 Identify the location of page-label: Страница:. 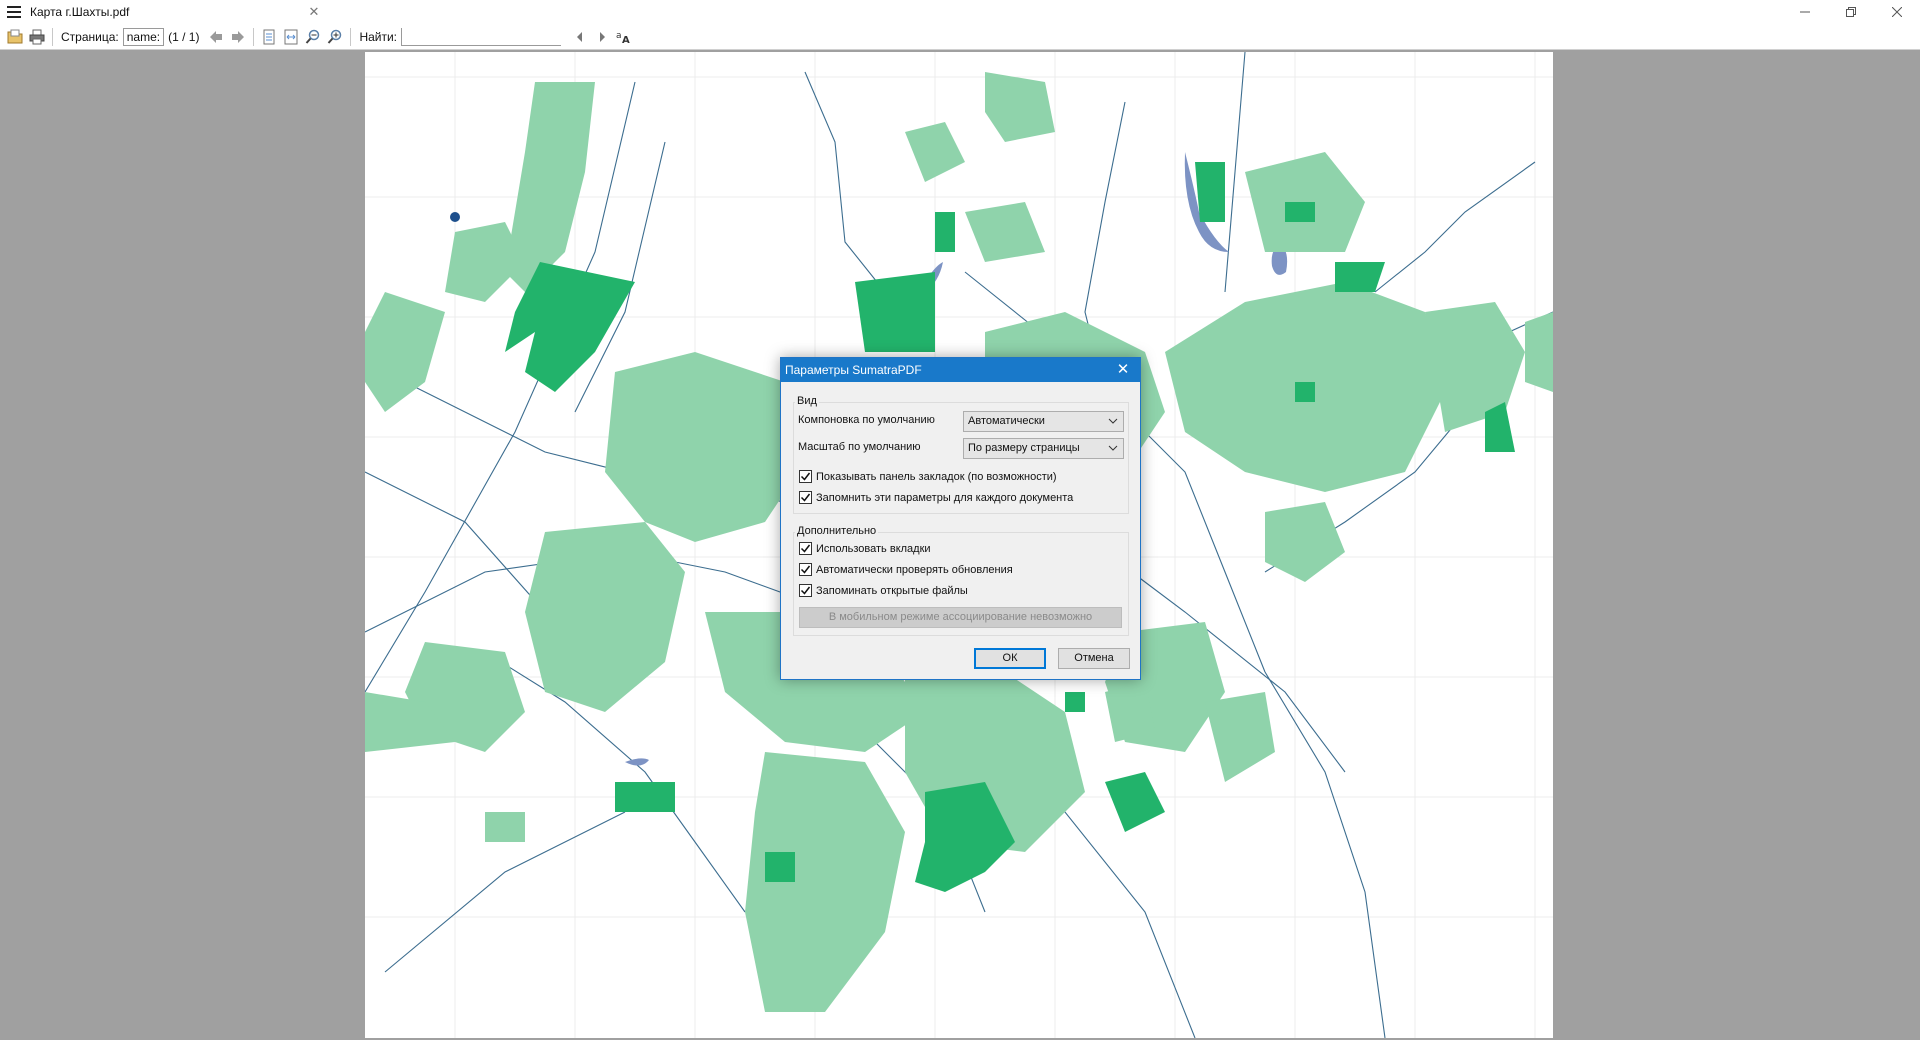
(90, 36).